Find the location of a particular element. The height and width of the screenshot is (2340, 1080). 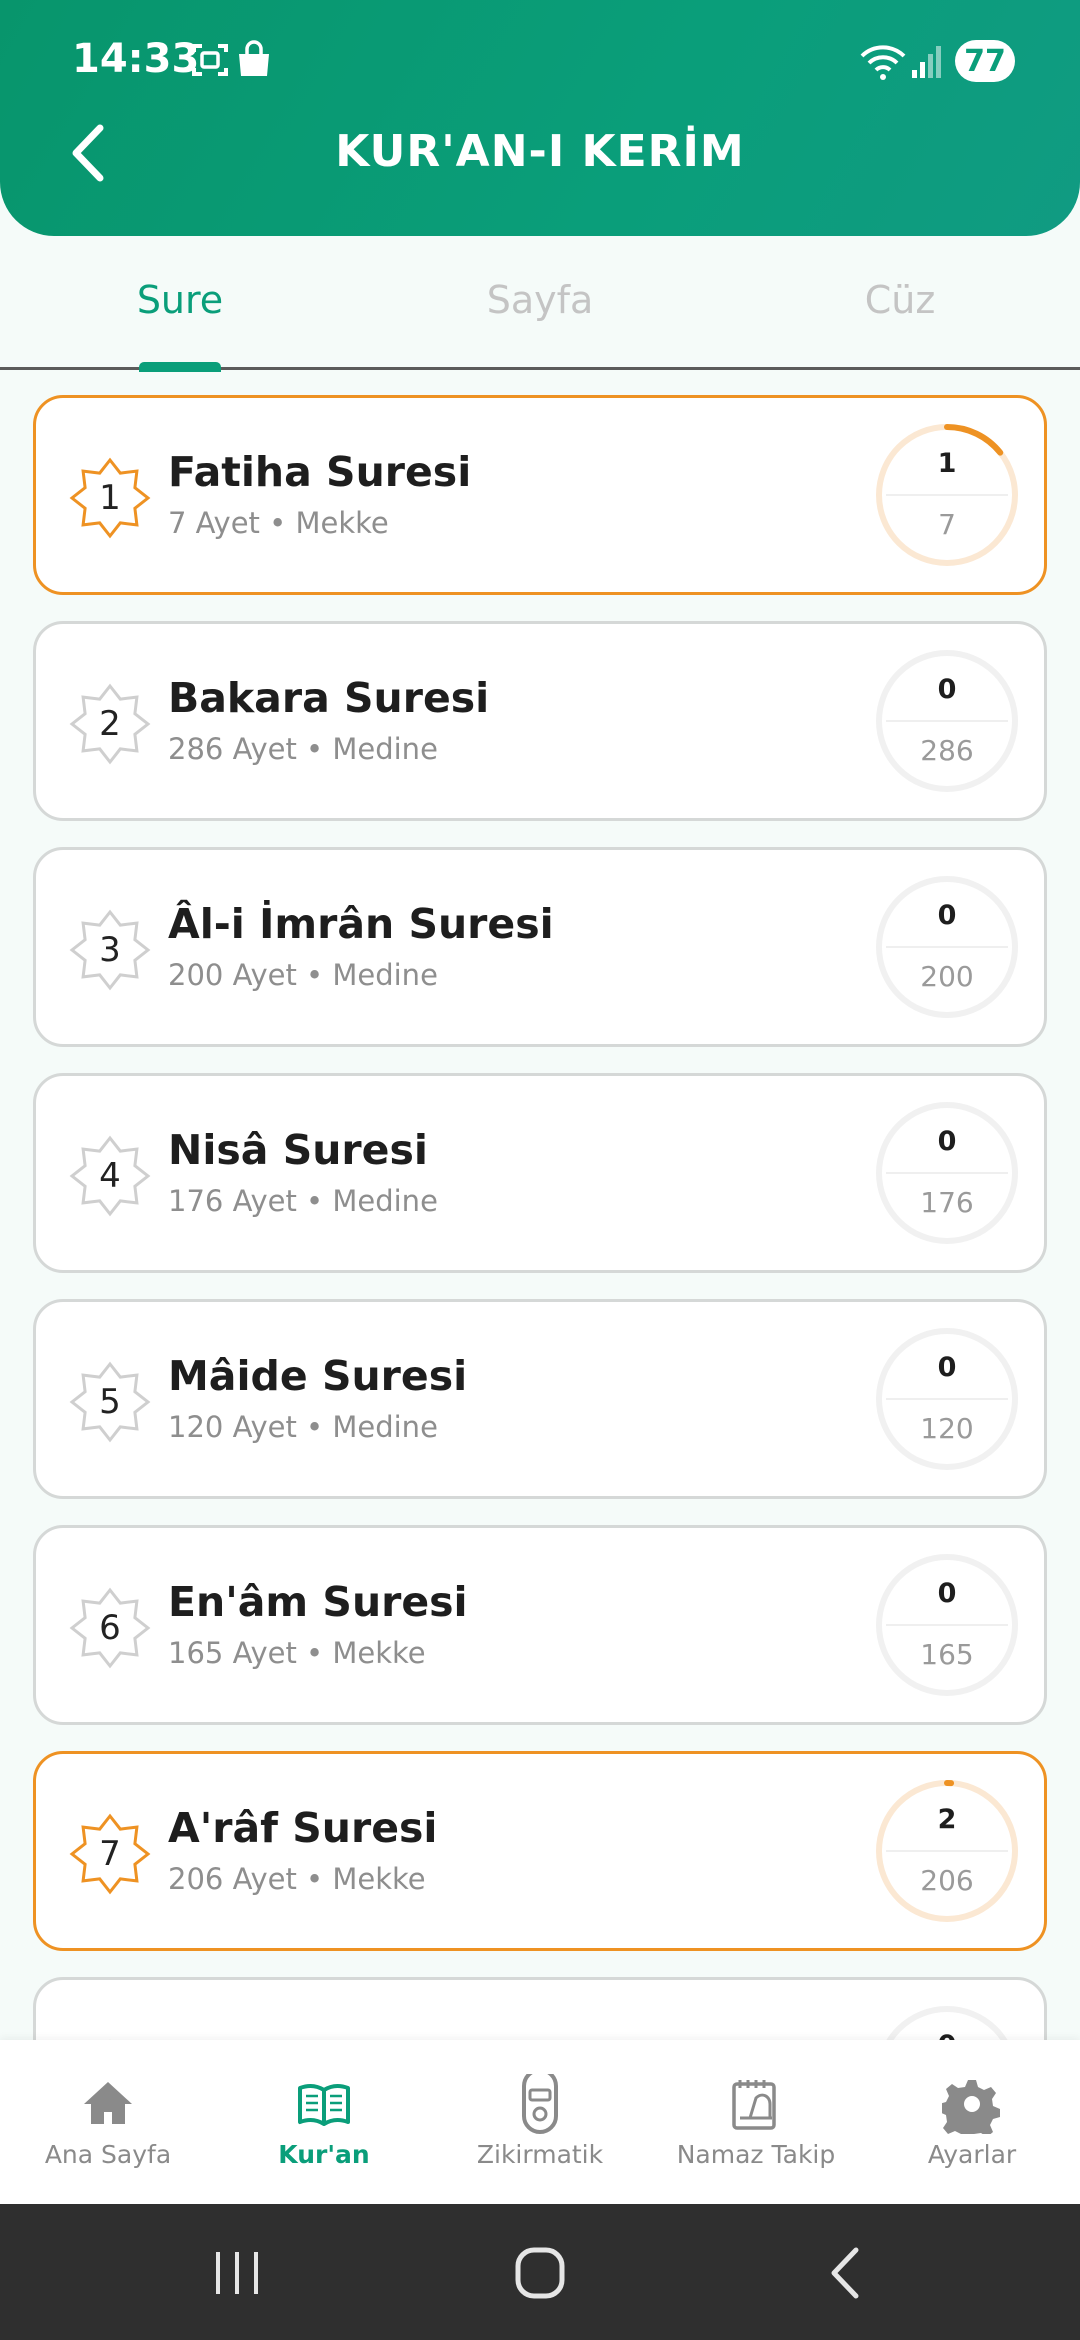

surah-card: 2 Bakara Suresi 286 Ayet • Medine 0 286 is located at coordinates (540, 721).